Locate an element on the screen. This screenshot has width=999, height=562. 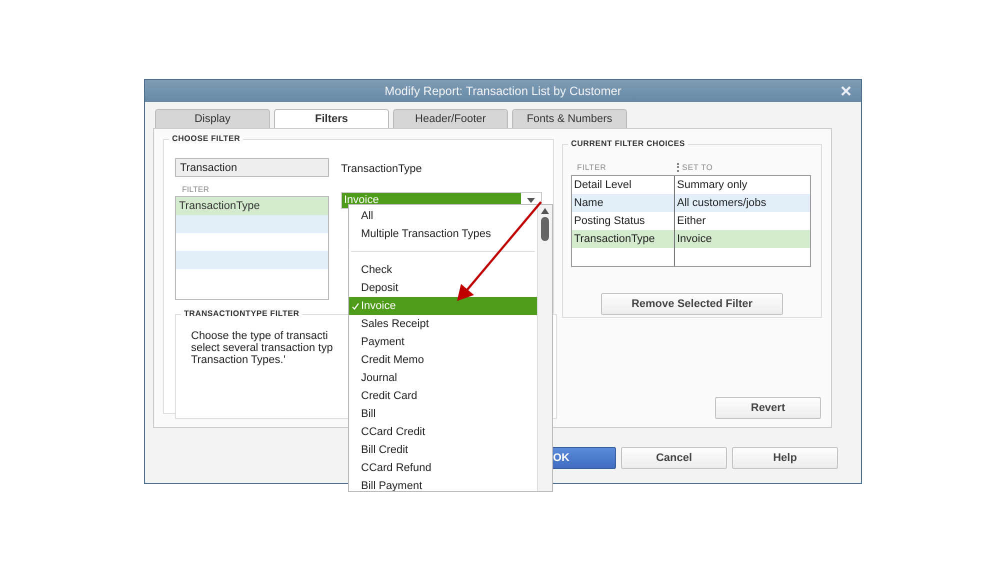
scrollbar is located at coordinates (544, 348).